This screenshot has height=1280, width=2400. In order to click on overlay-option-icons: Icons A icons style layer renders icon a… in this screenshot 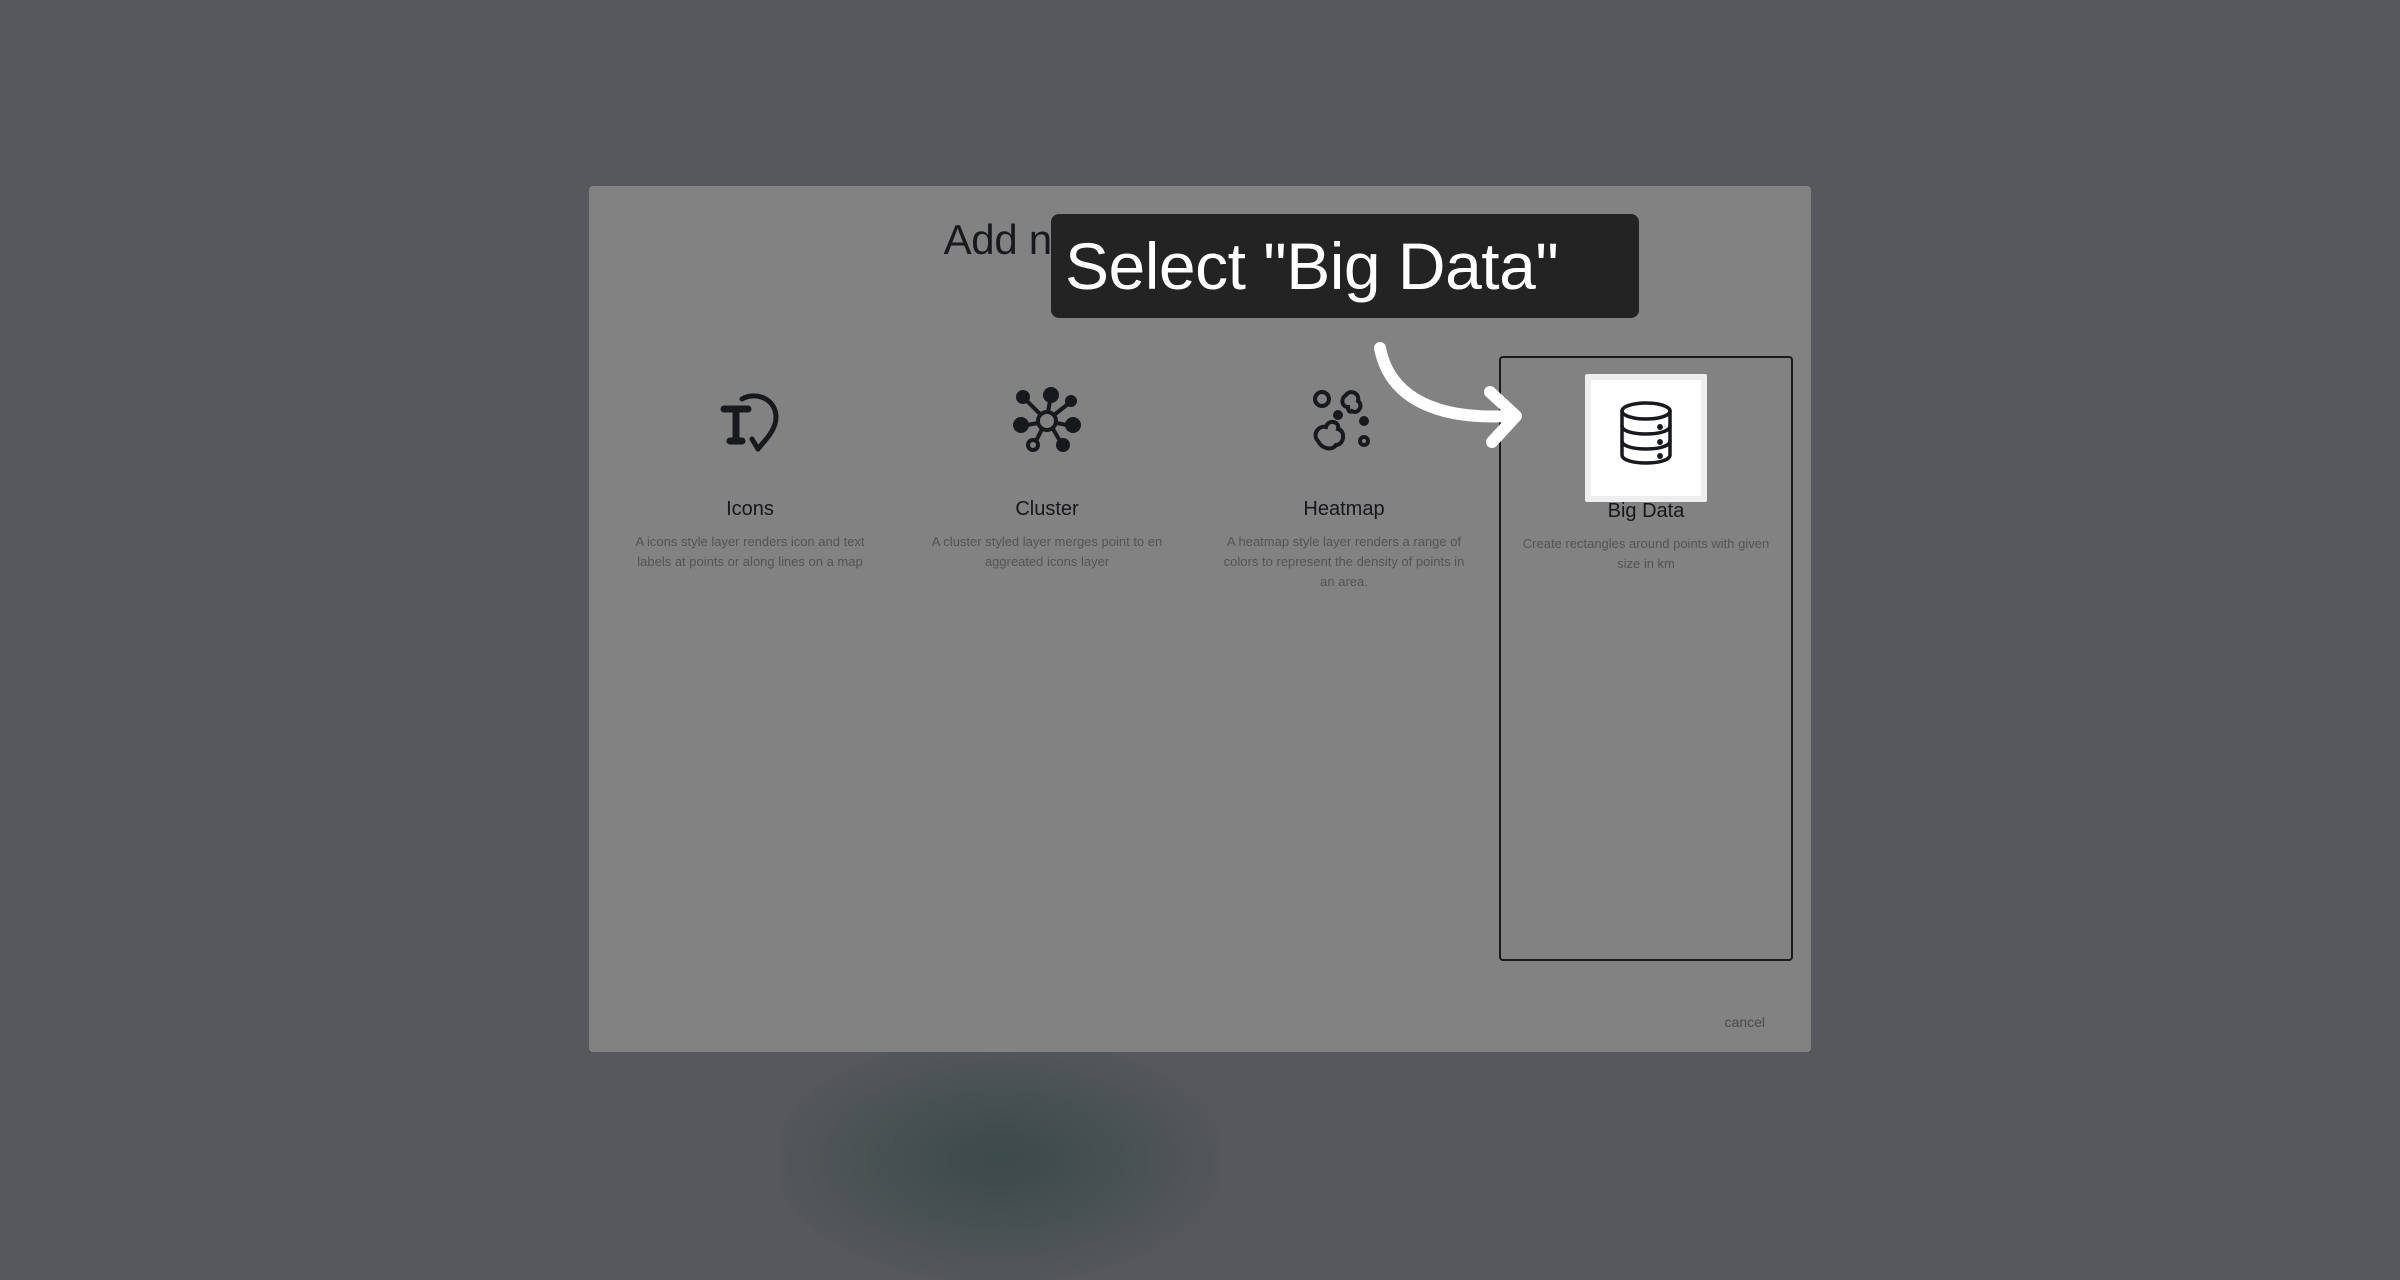, I will do `click(750, 658)`.